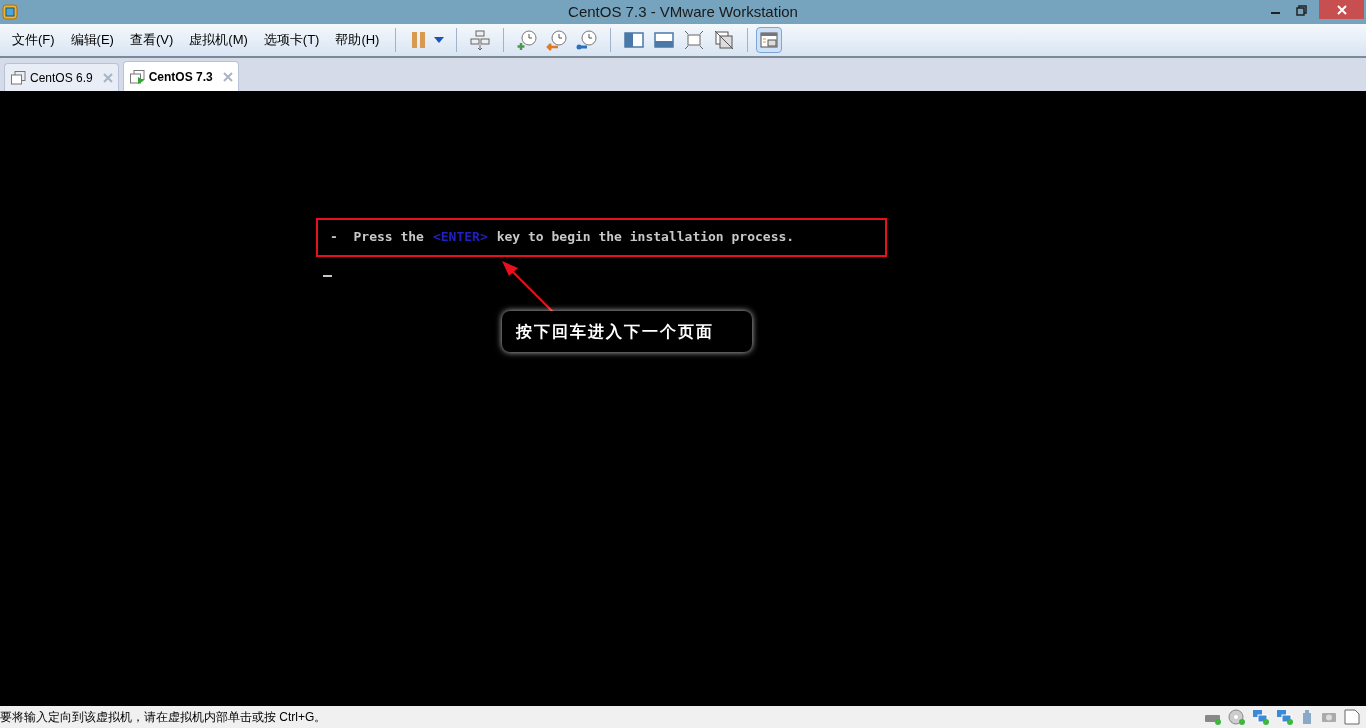  I want to click on close-button, so click(1341, 9).